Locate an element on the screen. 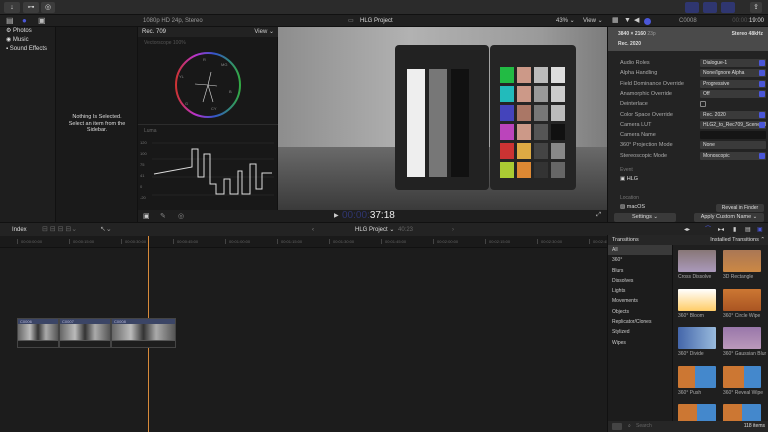 This screenshot has width=768, height=432. transition-category: Stylized is located at coordinates (640, 332).